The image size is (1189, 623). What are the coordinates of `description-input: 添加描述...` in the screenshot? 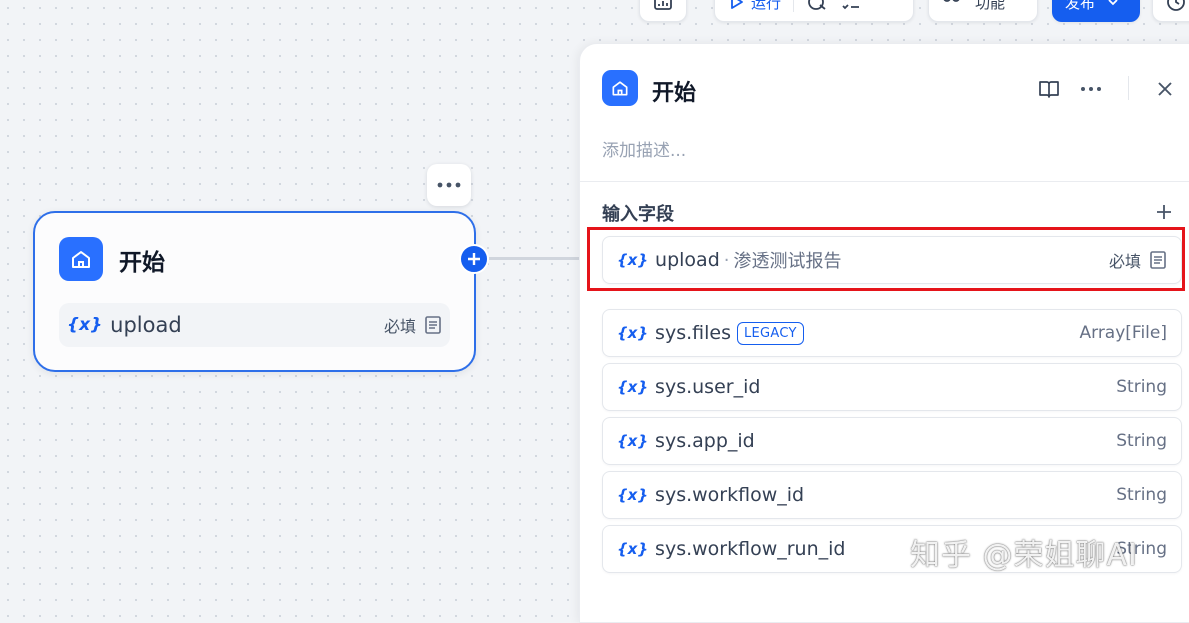 It's located at (644, 148).